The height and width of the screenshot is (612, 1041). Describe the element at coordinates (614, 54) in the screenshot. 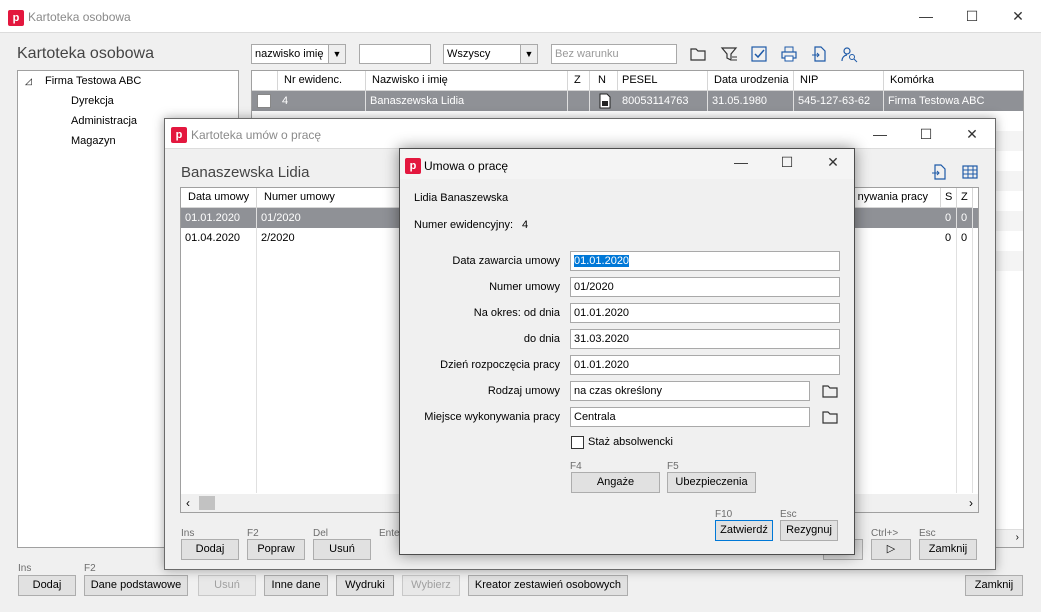

I see `condition-input: Bez warunku` at that location.